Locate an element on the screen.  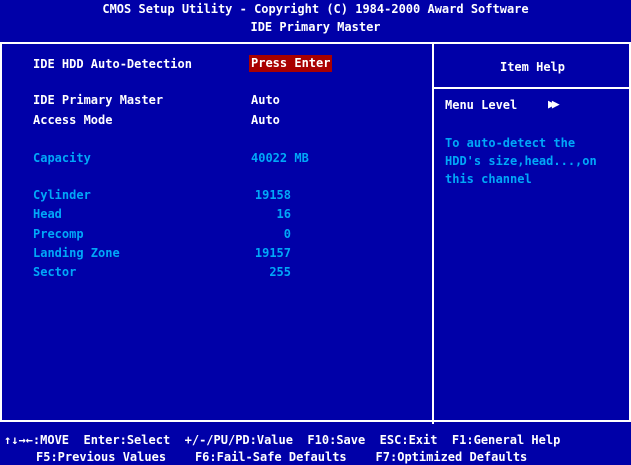
help-text-line: HDD's size,head...,on is located at coordinates (521, 161).